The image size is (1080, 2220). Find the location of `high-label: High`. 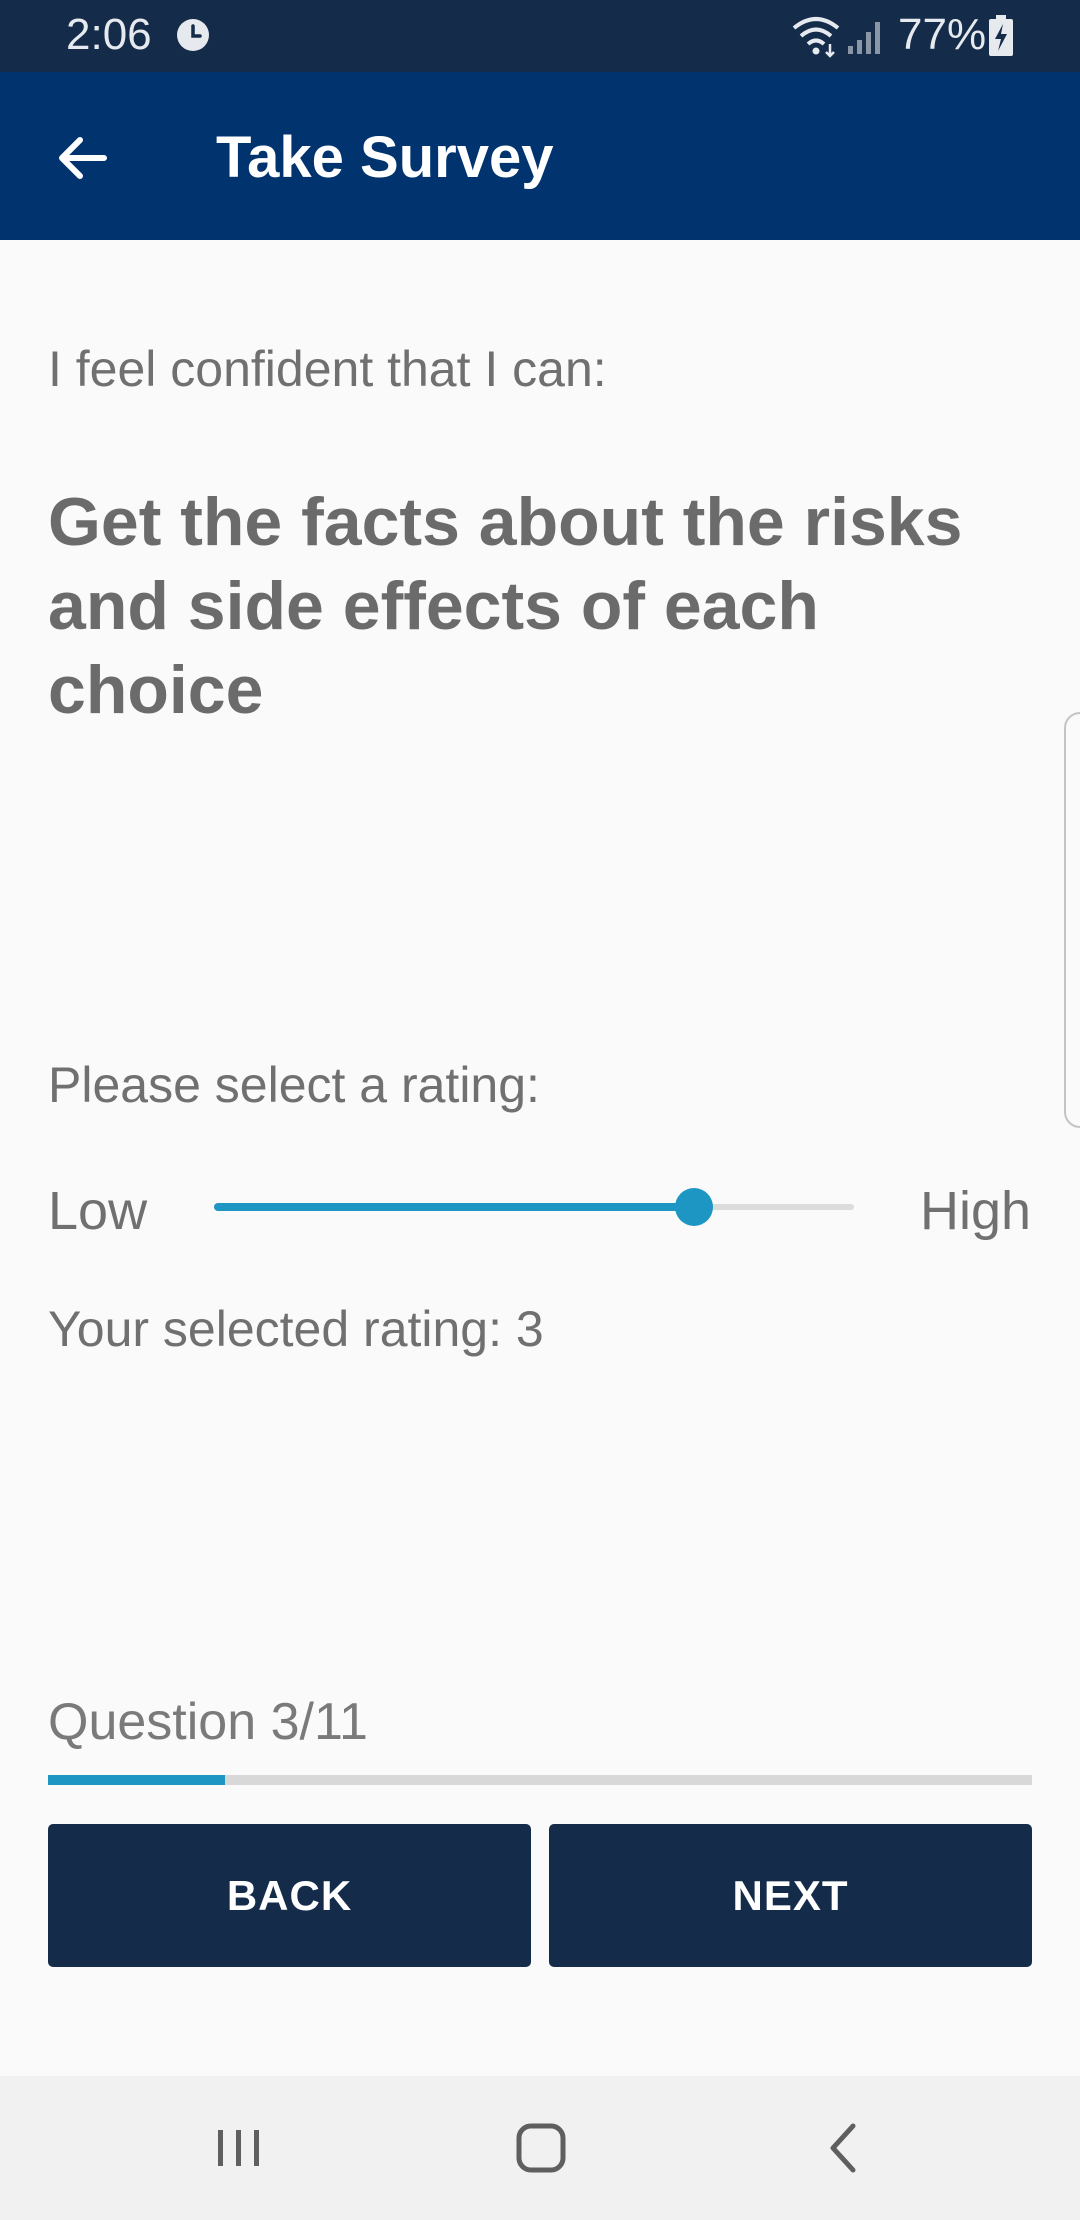

high-label: High is located at coordinates (976, 1211).